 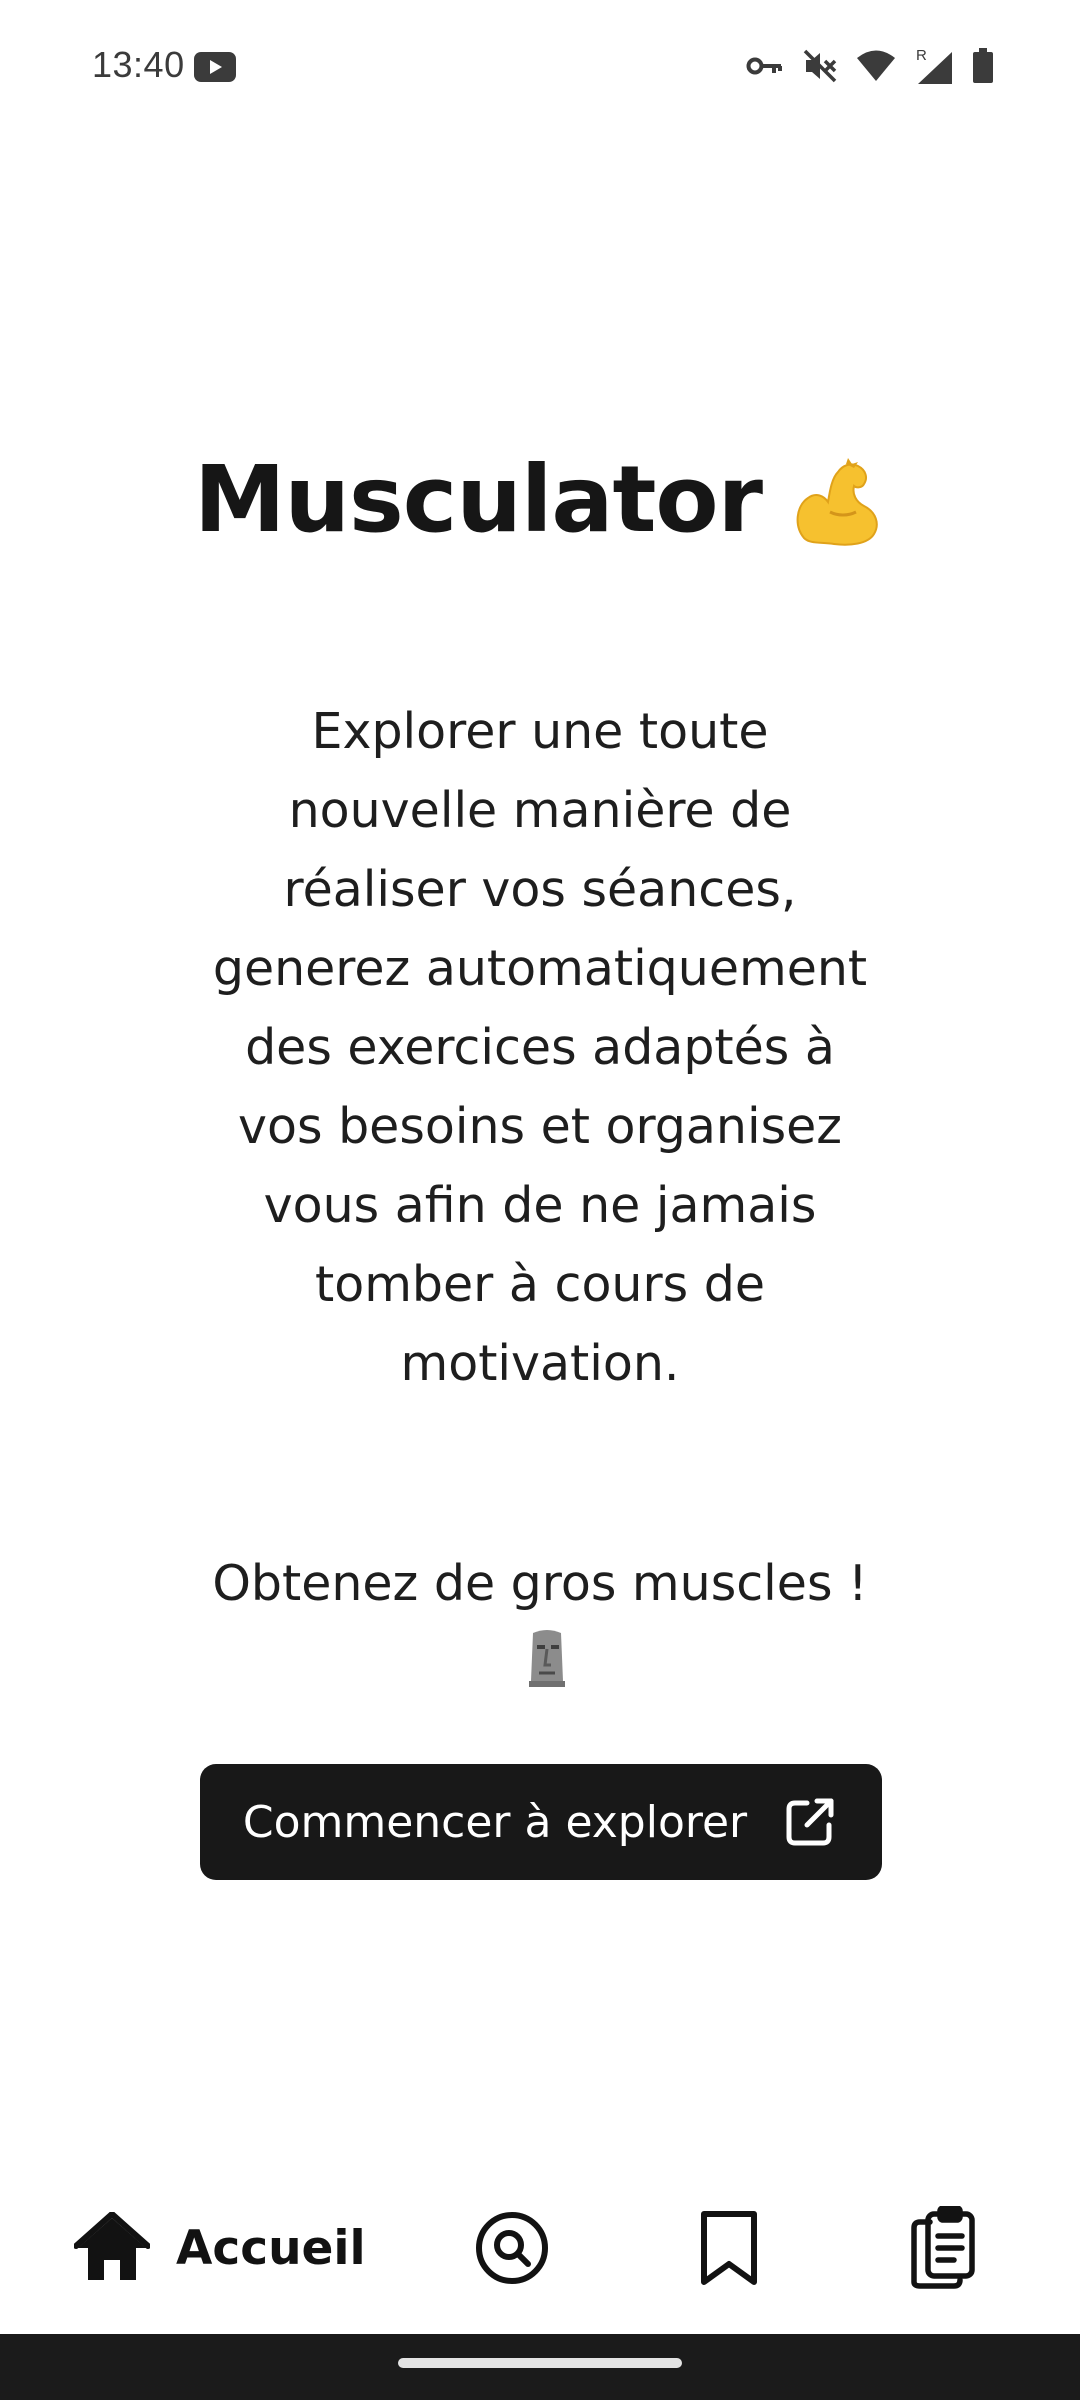 What do you see at coordinates (540, 65) in the screenshot?
I see `status-bar: 13:40 R` at bounding box center [540, 65].